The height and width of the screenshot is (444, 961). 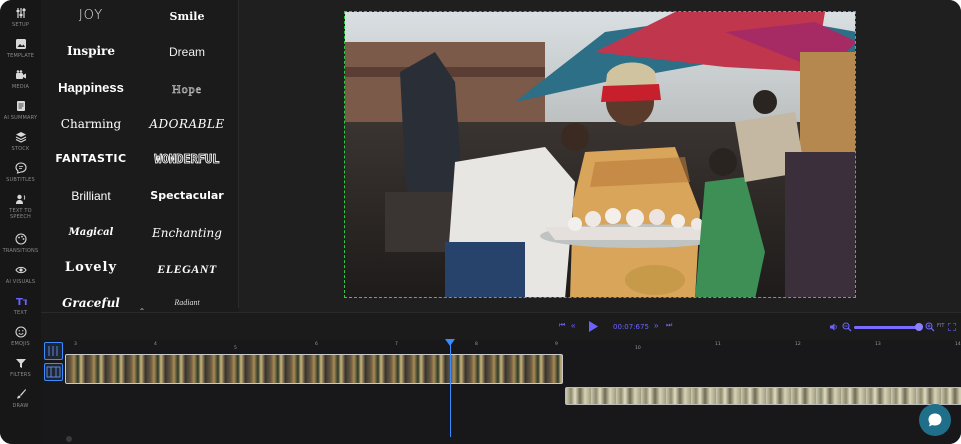 I want to click on track-toggle-button, so click(x=53, y=351).